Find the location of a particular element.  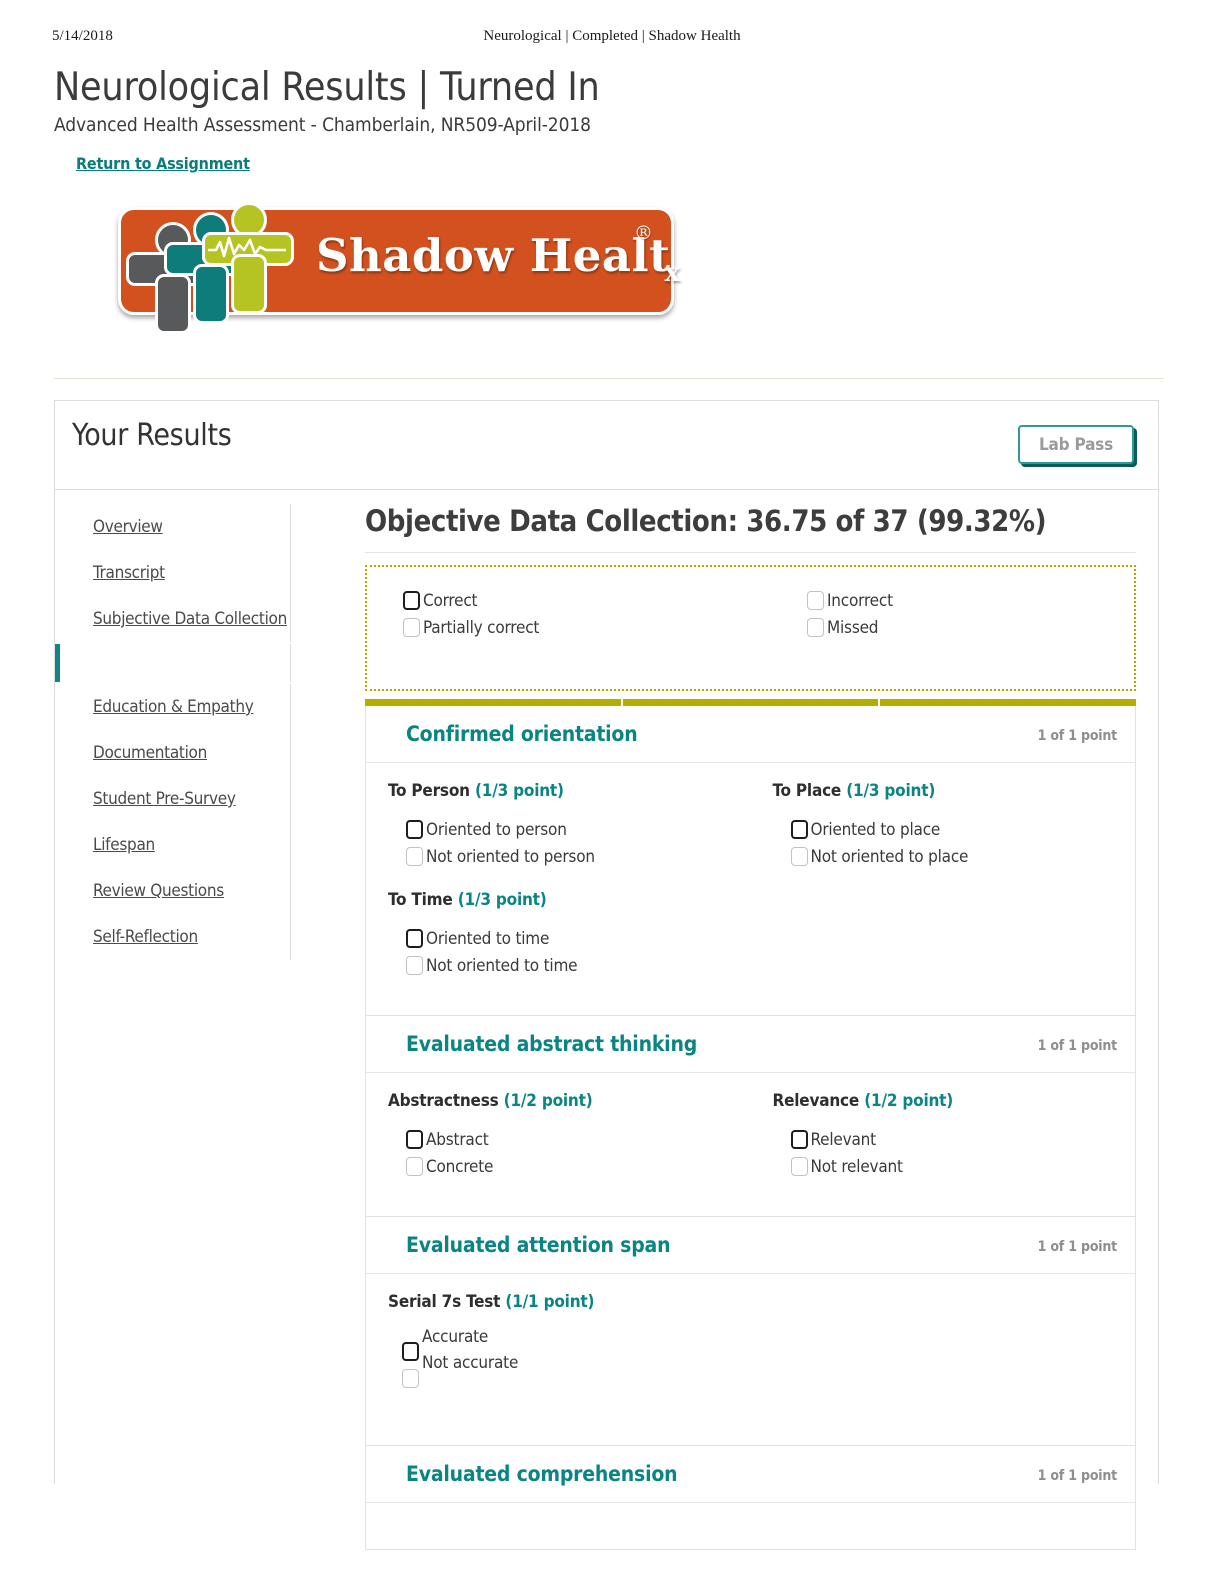

legend-item-incorrect: Incorrect is located at coordinates (850, 600).